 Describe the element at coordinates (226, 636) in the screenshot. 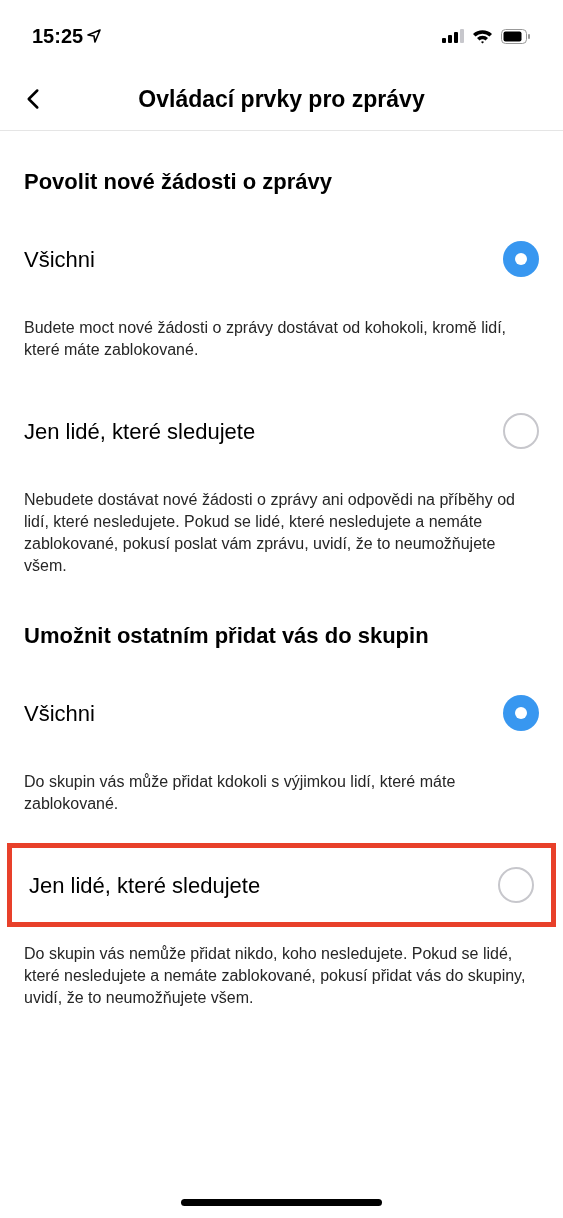

I see `section-title: Umožnit ostatním přidat vás do skupin` at that location.